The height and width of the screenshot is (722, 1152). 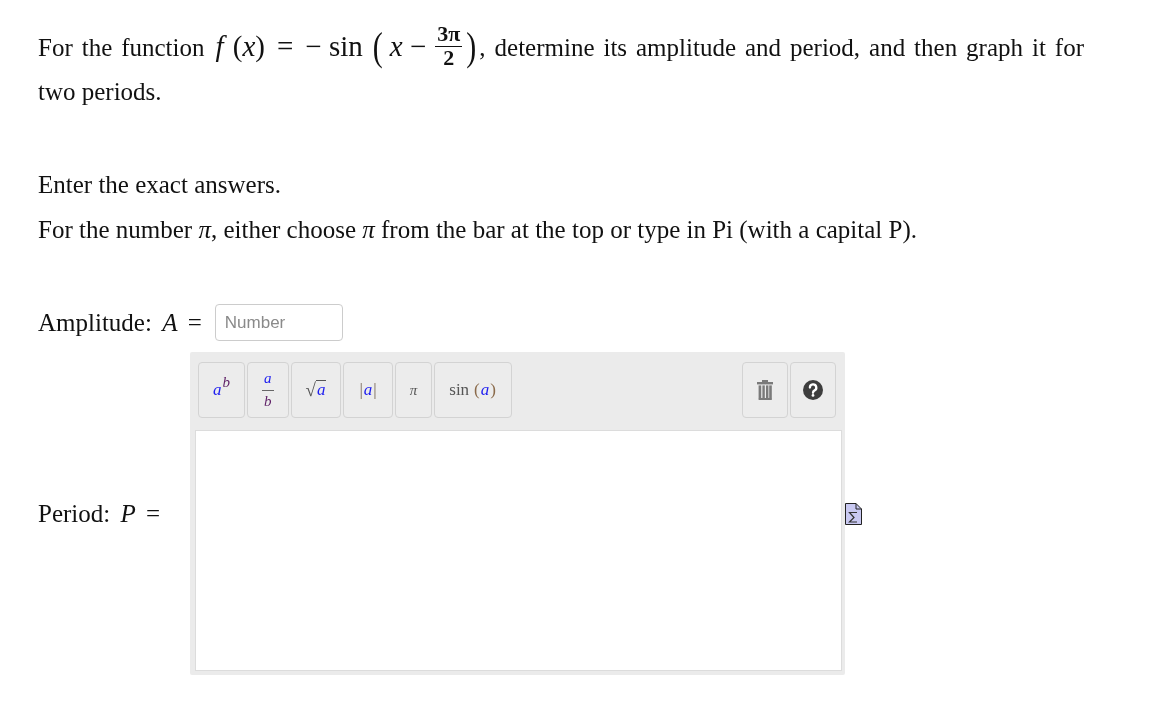 What do you see at coordinates (120, 322) in the screenshot?
I see `amplitude-label: Amplitude: A =` at bounding box center [120, 322].